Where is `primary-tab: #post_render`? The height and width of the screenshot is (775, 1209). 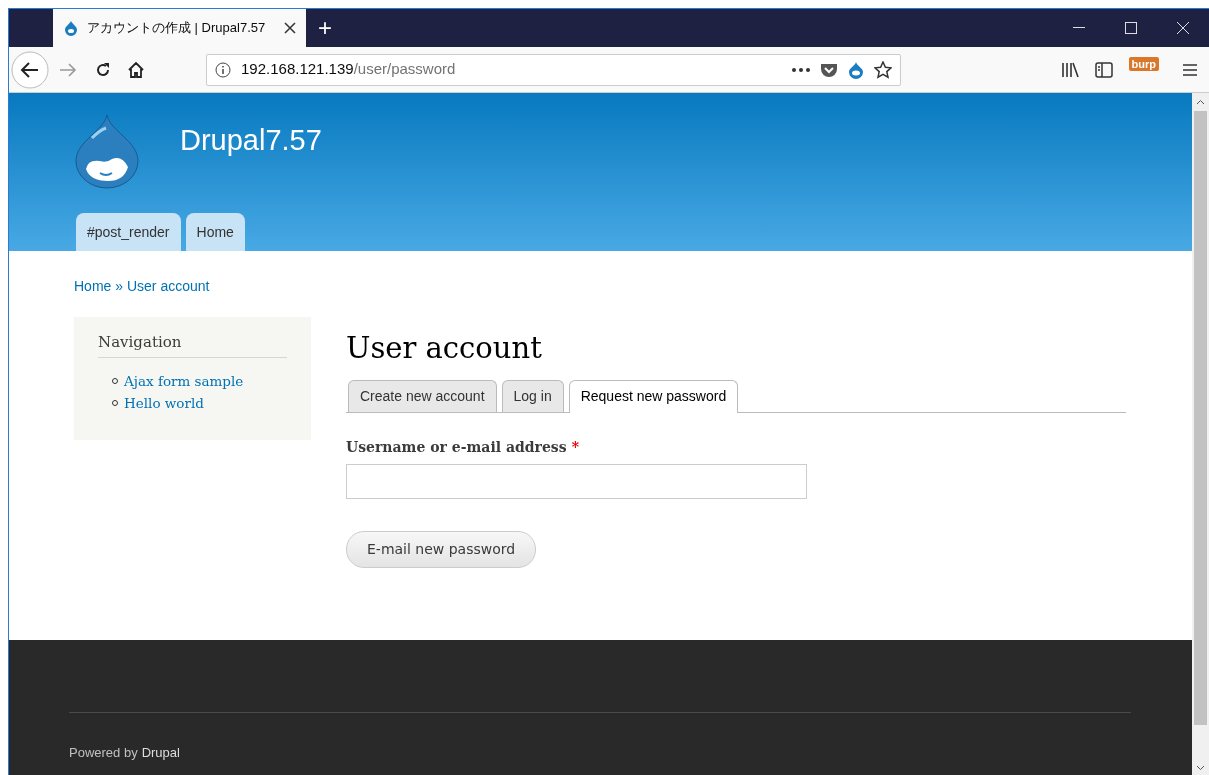
primary-tab: #post_render is located at coordinates (128, 232).